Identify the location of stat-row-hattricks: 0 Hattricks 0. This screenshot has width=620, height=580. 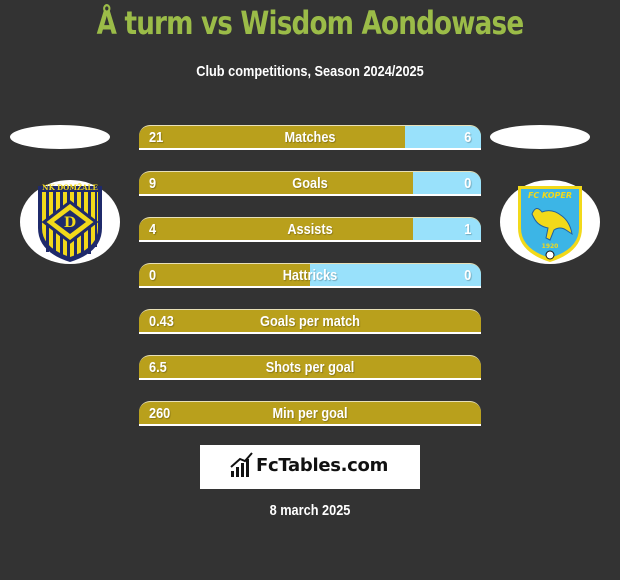
(310, 275).